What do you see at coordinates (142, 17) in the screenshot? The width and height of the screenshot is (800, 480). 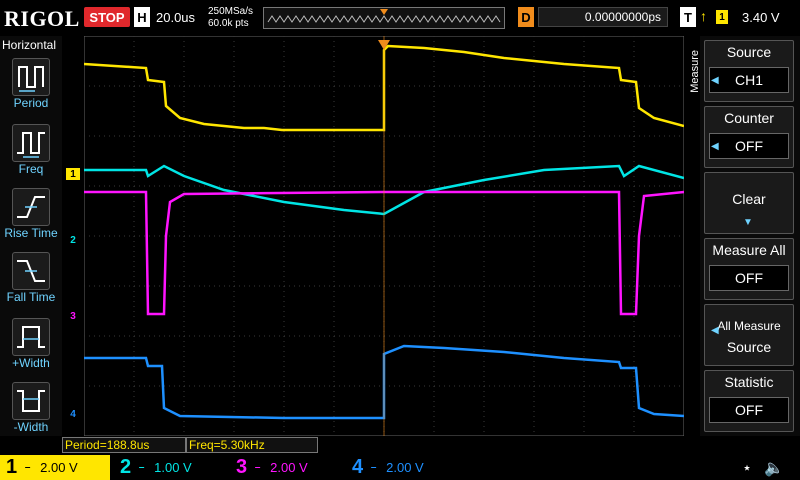 I see `horizontal-badge: H` at bounding box center [142, 17].